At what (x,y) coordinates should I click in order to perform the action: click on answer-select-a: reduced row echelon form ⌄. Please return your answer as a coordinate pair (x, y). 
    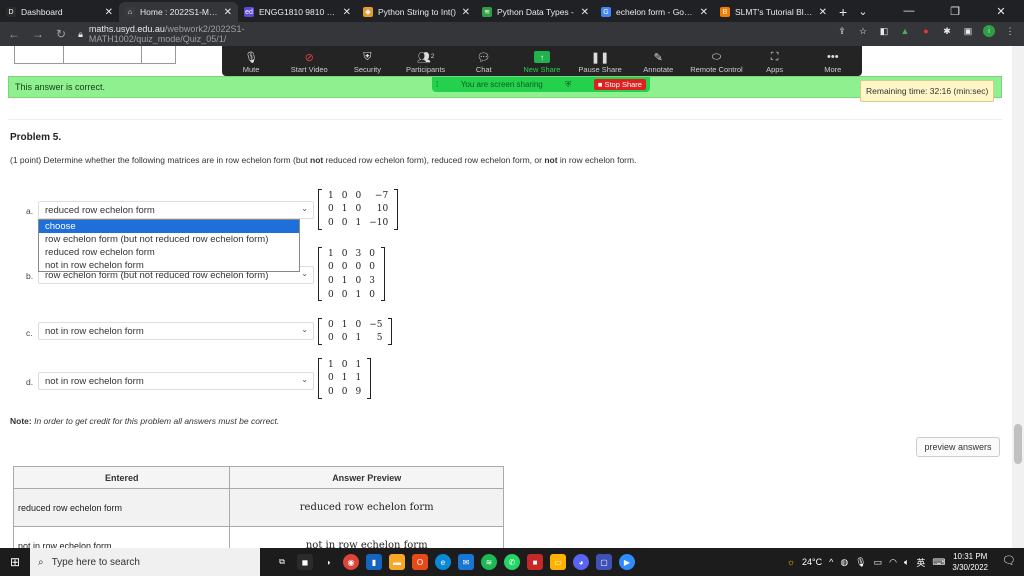
    Looking at the image, I should click on (176, 210).